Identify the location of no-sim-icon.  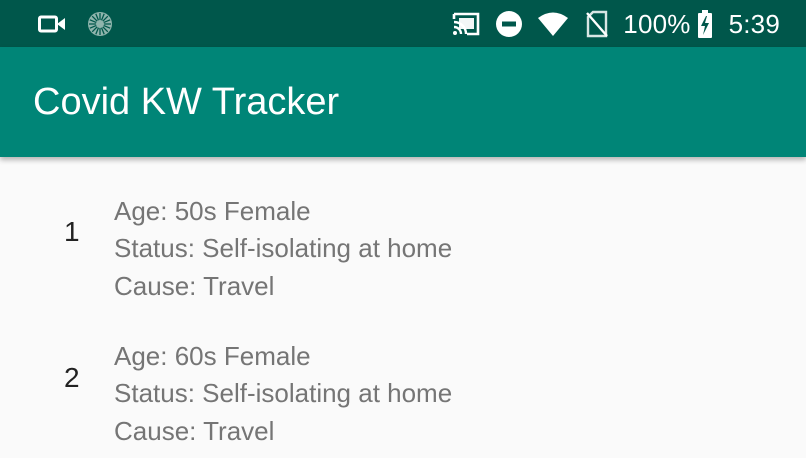
(597, 24).